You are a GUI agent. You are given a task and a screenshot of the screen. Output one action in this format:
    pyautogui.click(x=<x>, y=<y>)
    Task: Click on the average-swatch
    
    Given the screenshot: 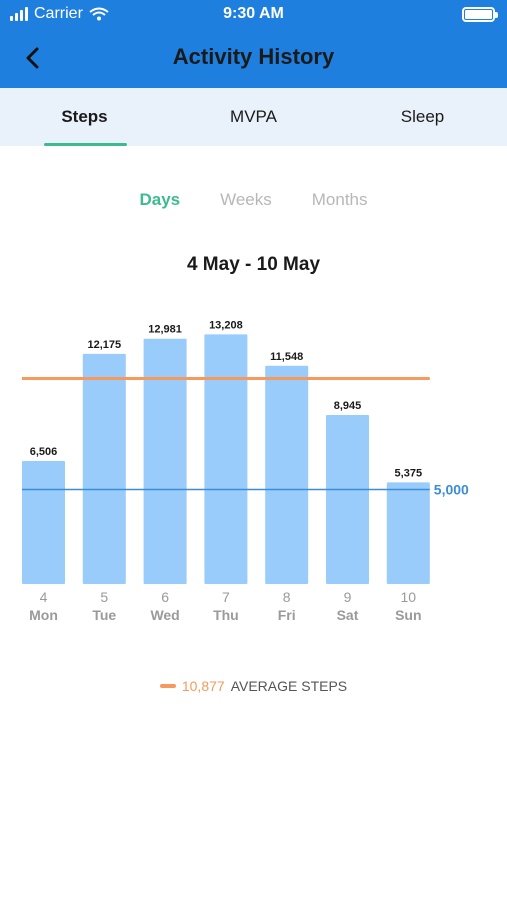 What is the action you would take?
    pyautogui.click(x=167, y=686)
    